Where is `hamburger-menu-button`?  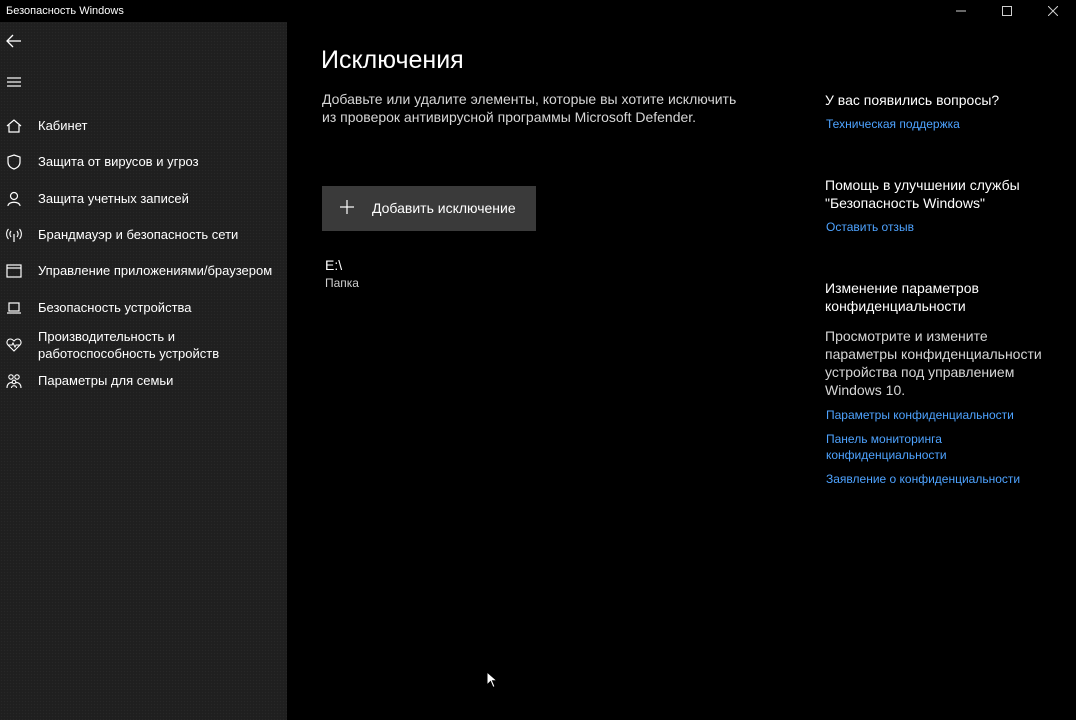
hamburger-menu-button is located at coordinates (14, 82).